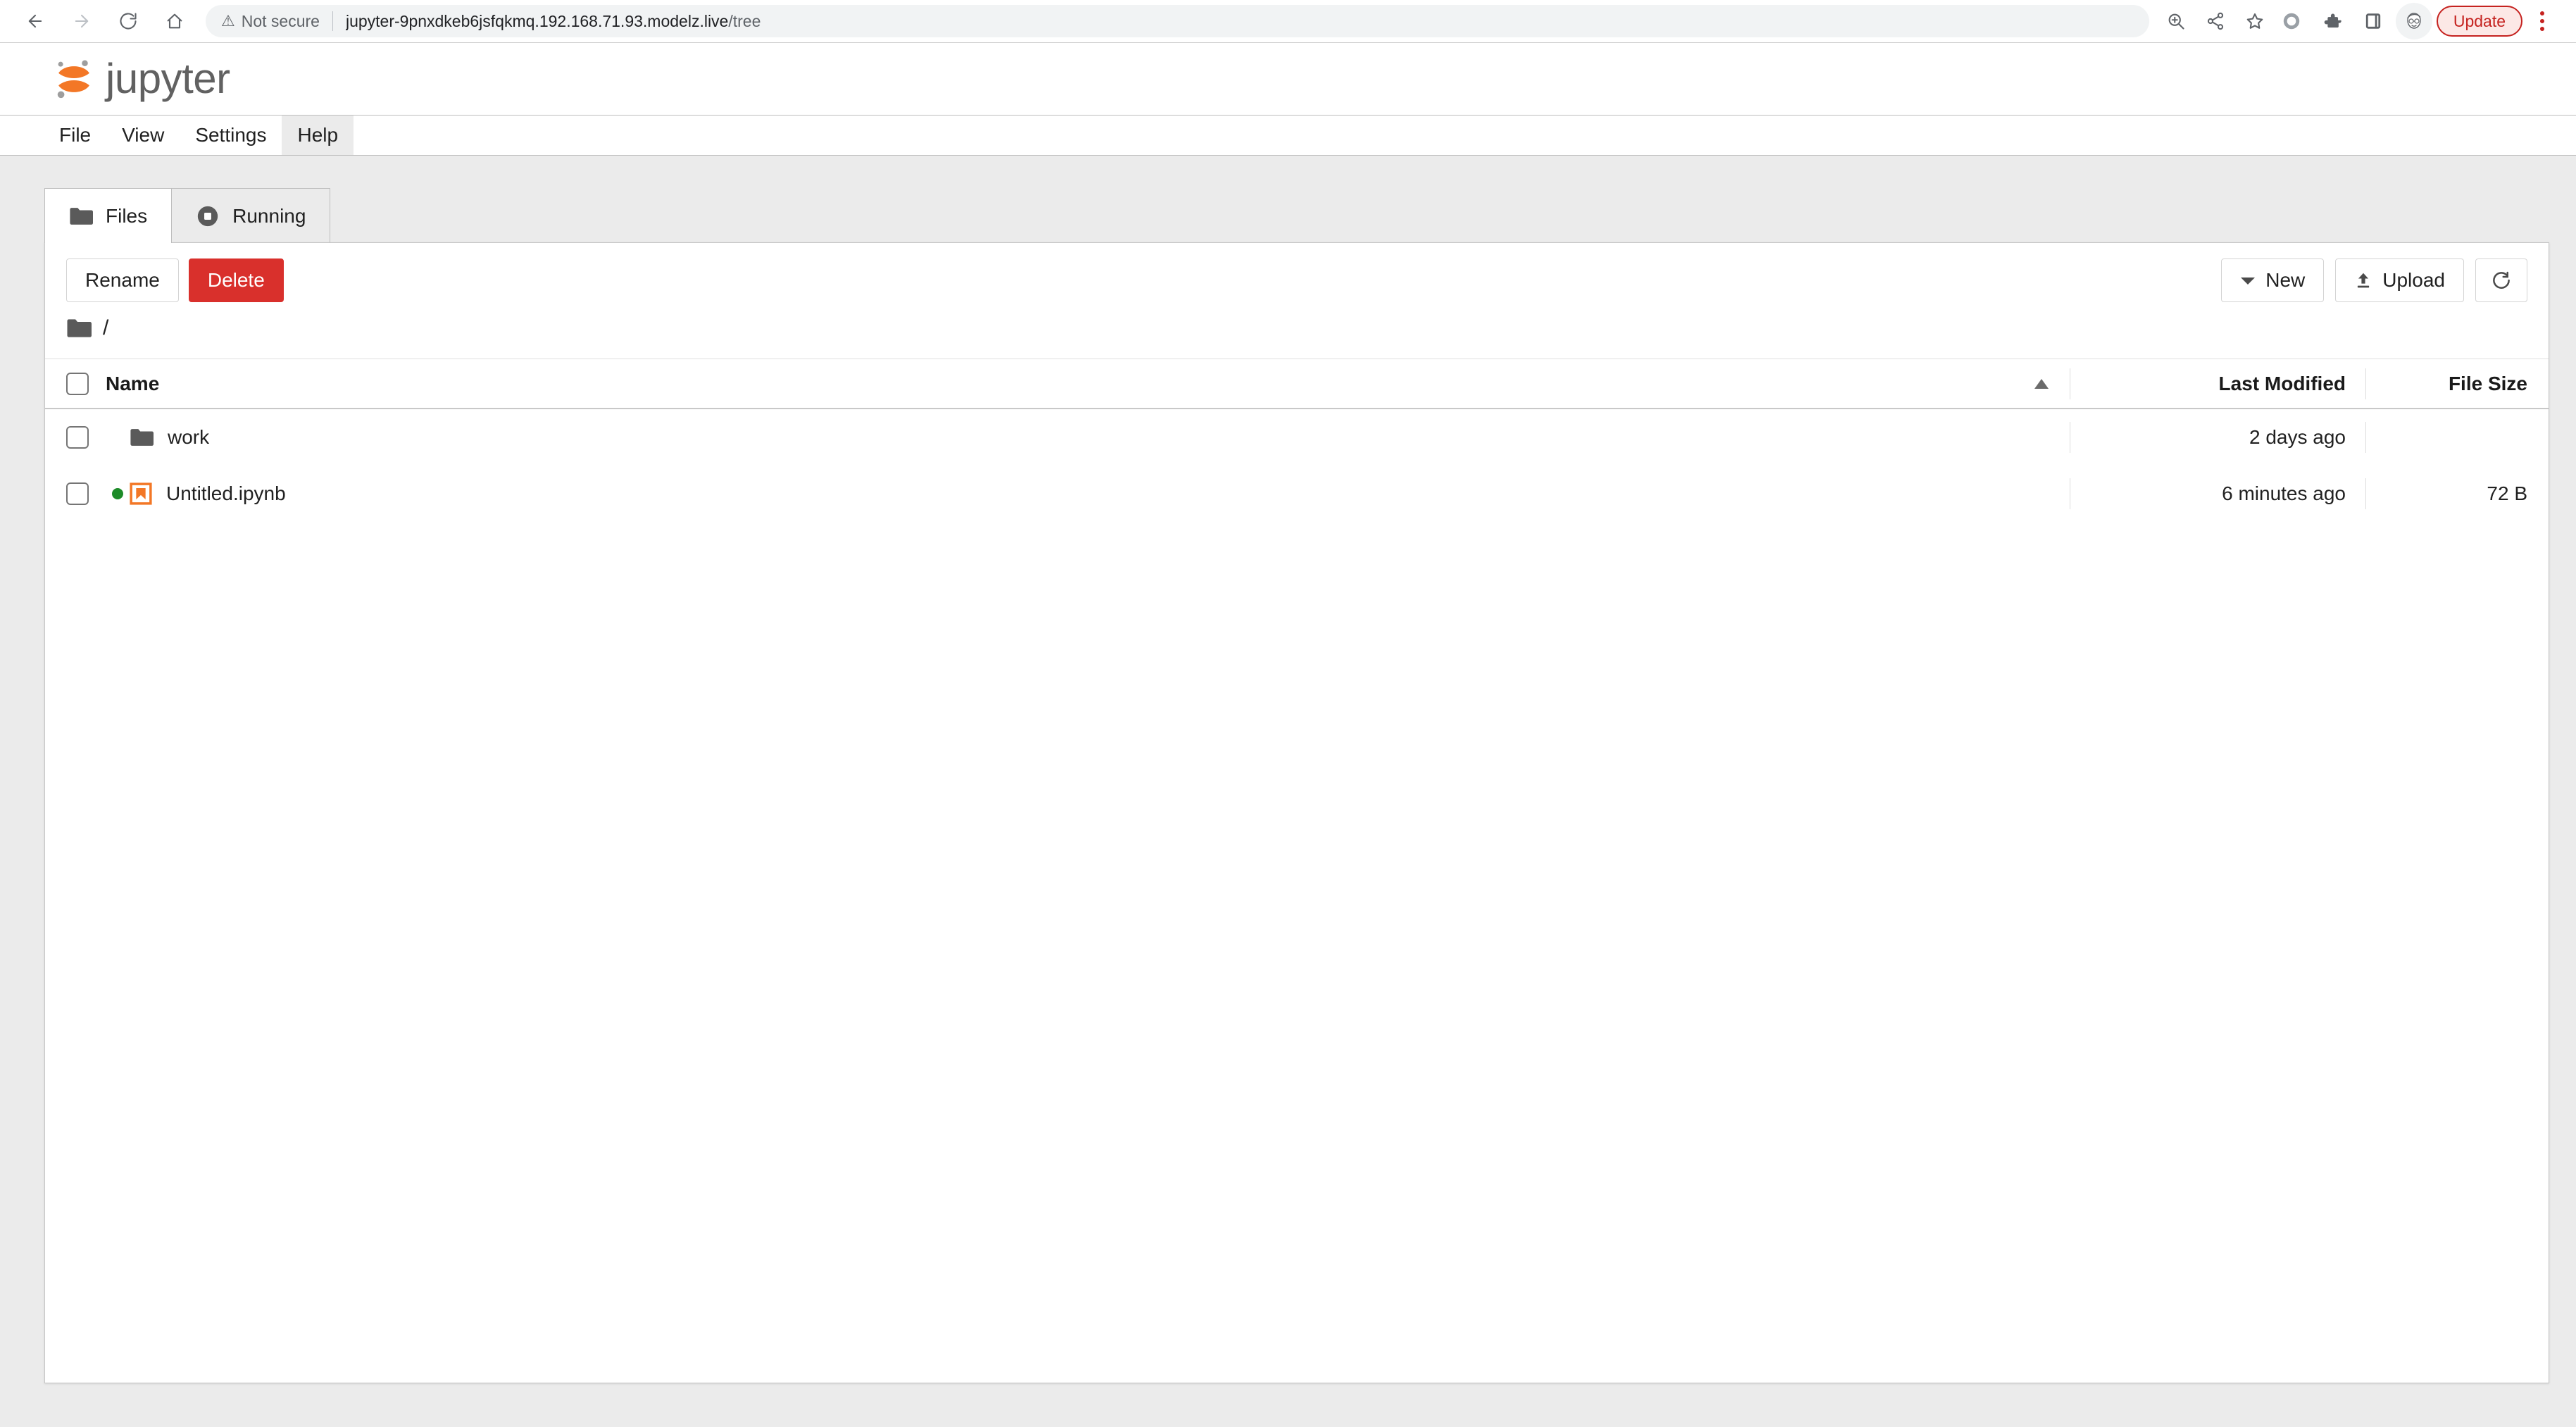  What do you see at coordinates (2487, 383) in the screenshot?
I see `column-header-file-size-label: File Size` at bounding box center [2487, 383].